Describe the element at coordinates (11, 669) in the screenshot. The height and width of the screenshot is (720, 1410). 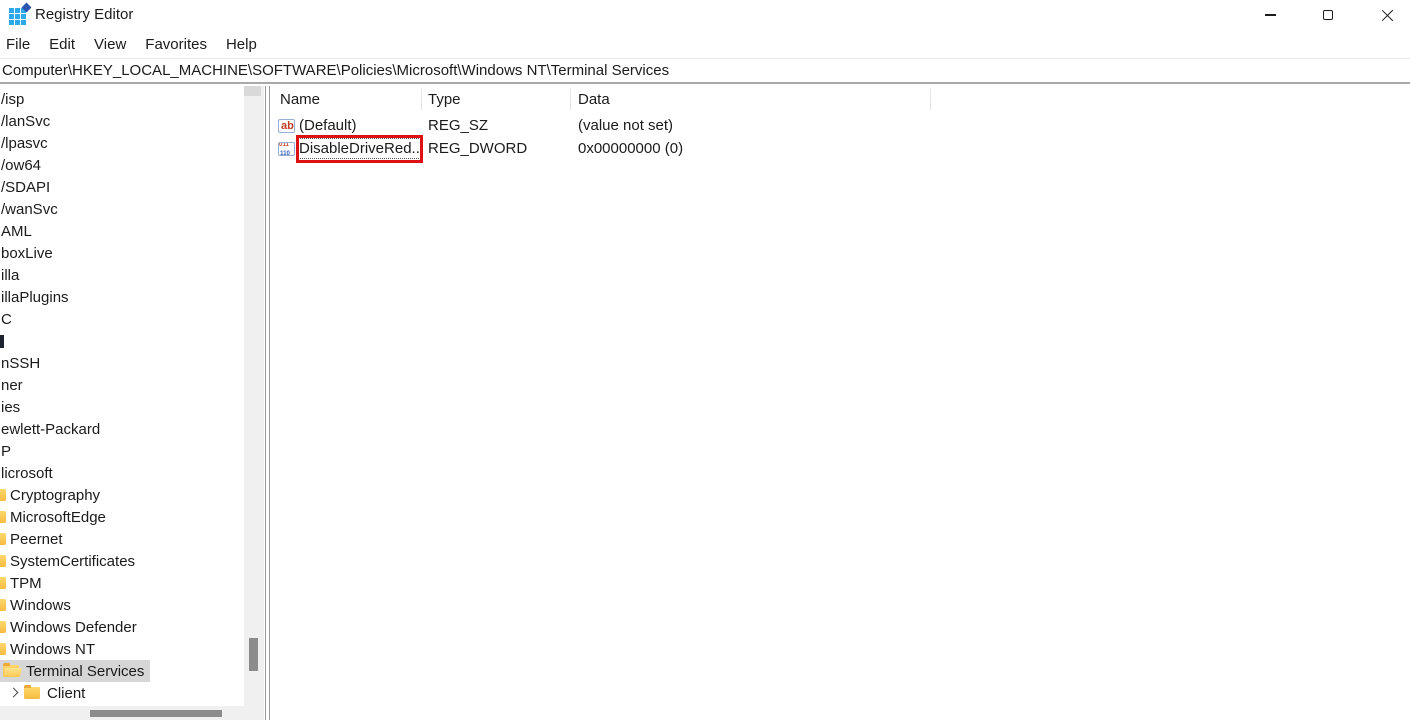
I see `open-folder-icon` at that location.